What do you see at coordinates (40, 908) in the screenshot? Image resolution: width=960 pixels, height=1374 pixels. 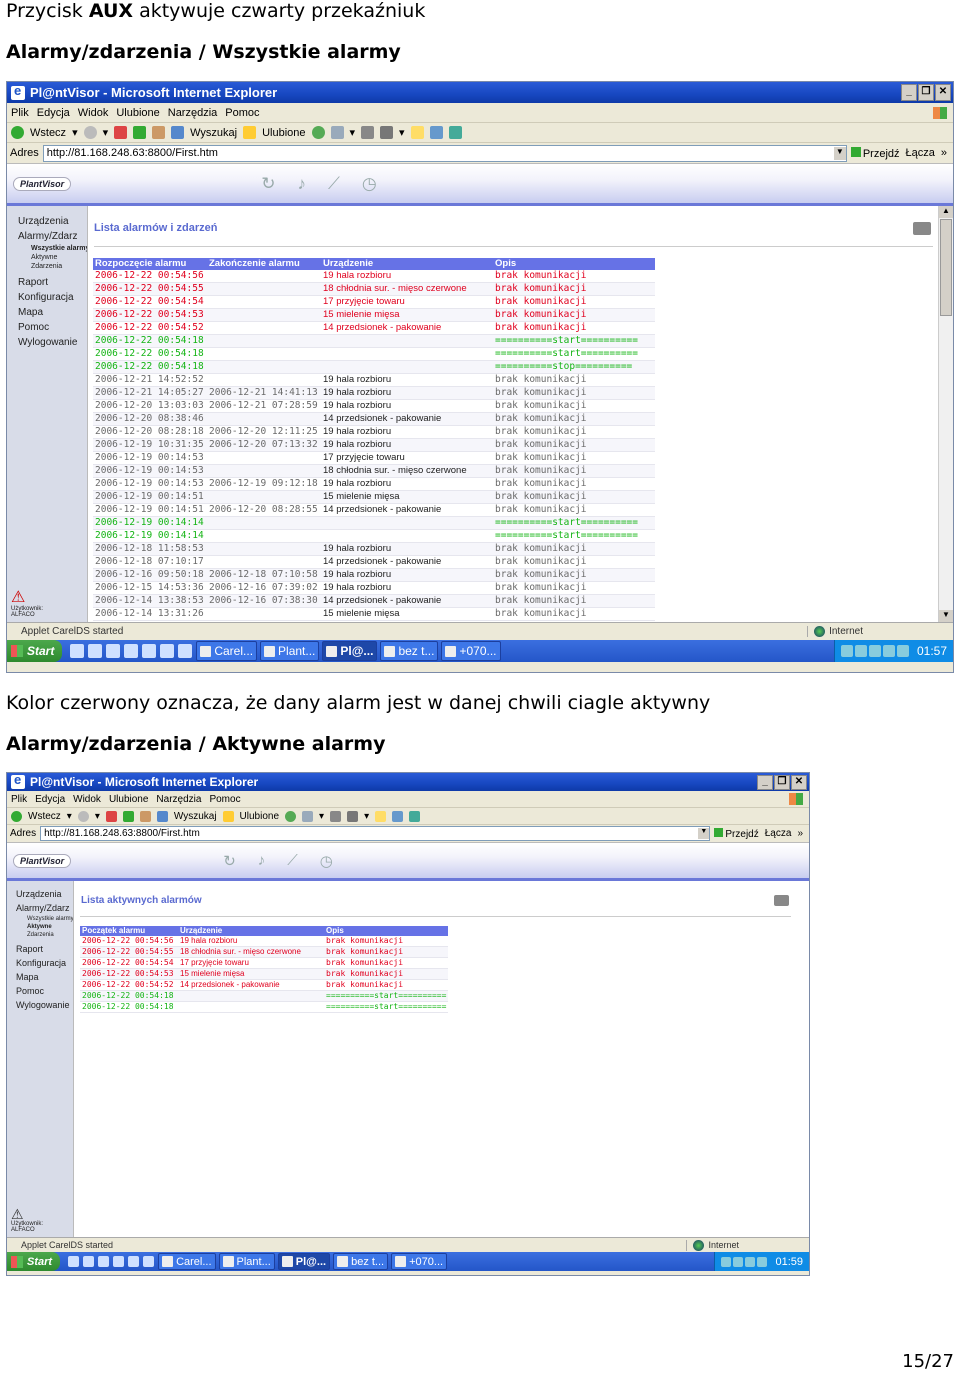 I see `sidebar-item-alarms: Alarmy/Zdarz` at bounding box center [40, 908].